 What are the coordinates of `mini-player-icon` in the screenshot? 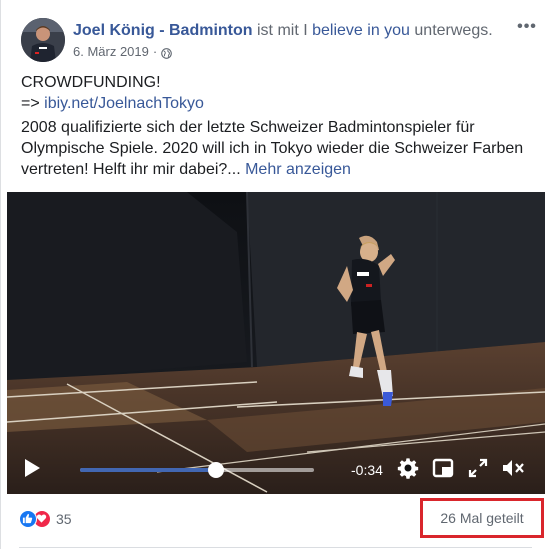 It's located at (443, 468).